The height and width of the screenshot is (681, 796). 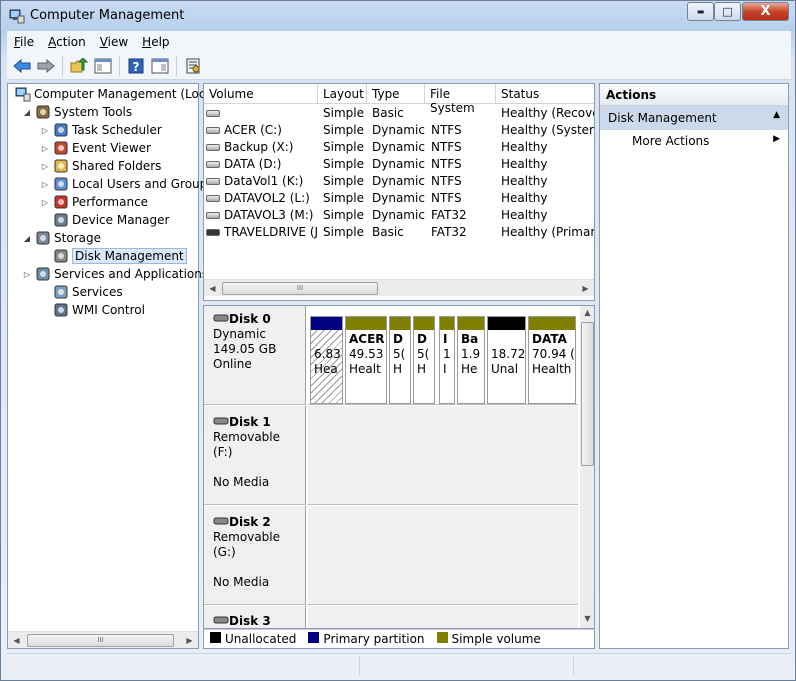 I want to click on column-header-file-system: File System, so click(x=460, y=99).